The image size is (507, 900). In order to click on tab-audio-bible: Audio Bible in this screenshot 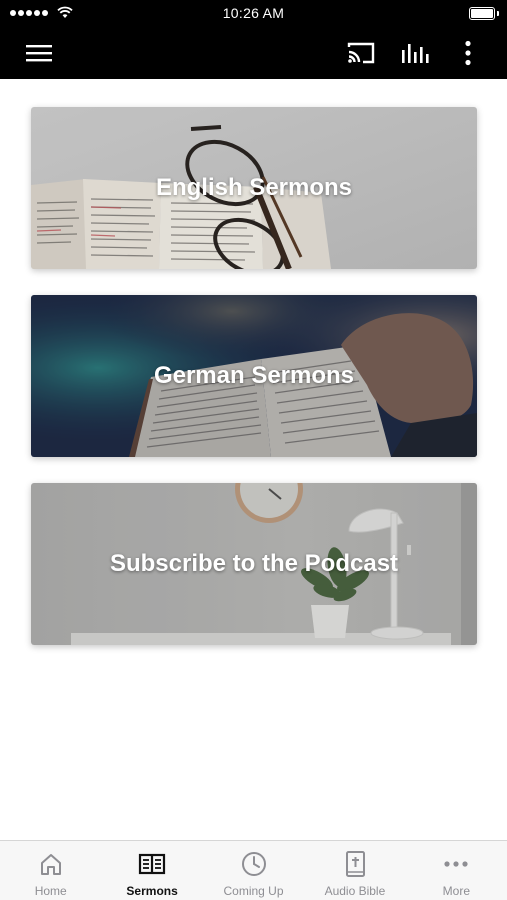, I will do `click(354, 870)`.